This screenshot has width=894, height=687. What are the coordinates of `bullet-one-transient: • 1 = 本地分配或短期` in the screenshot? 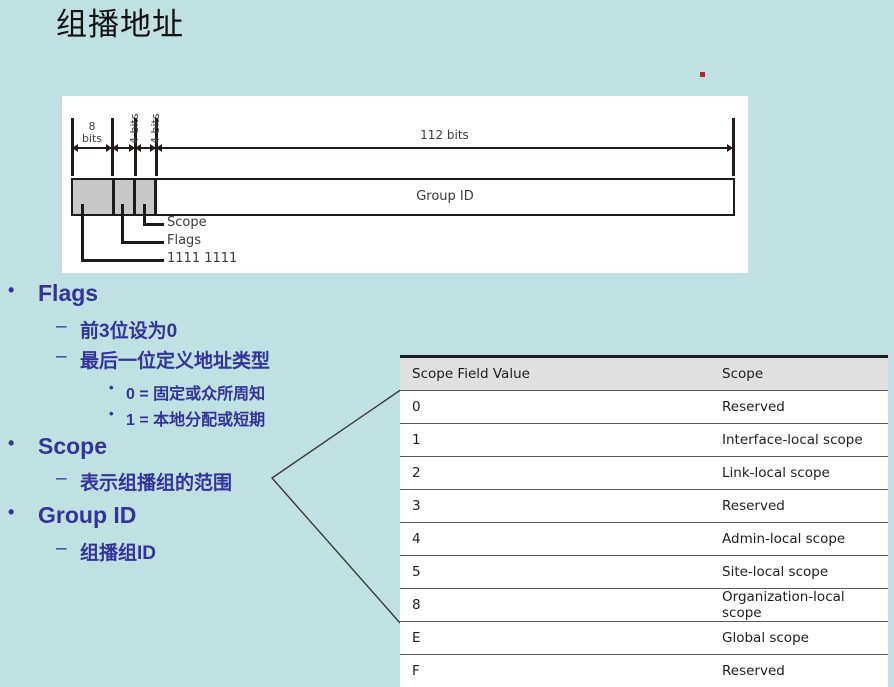 It's located at (187, 418).